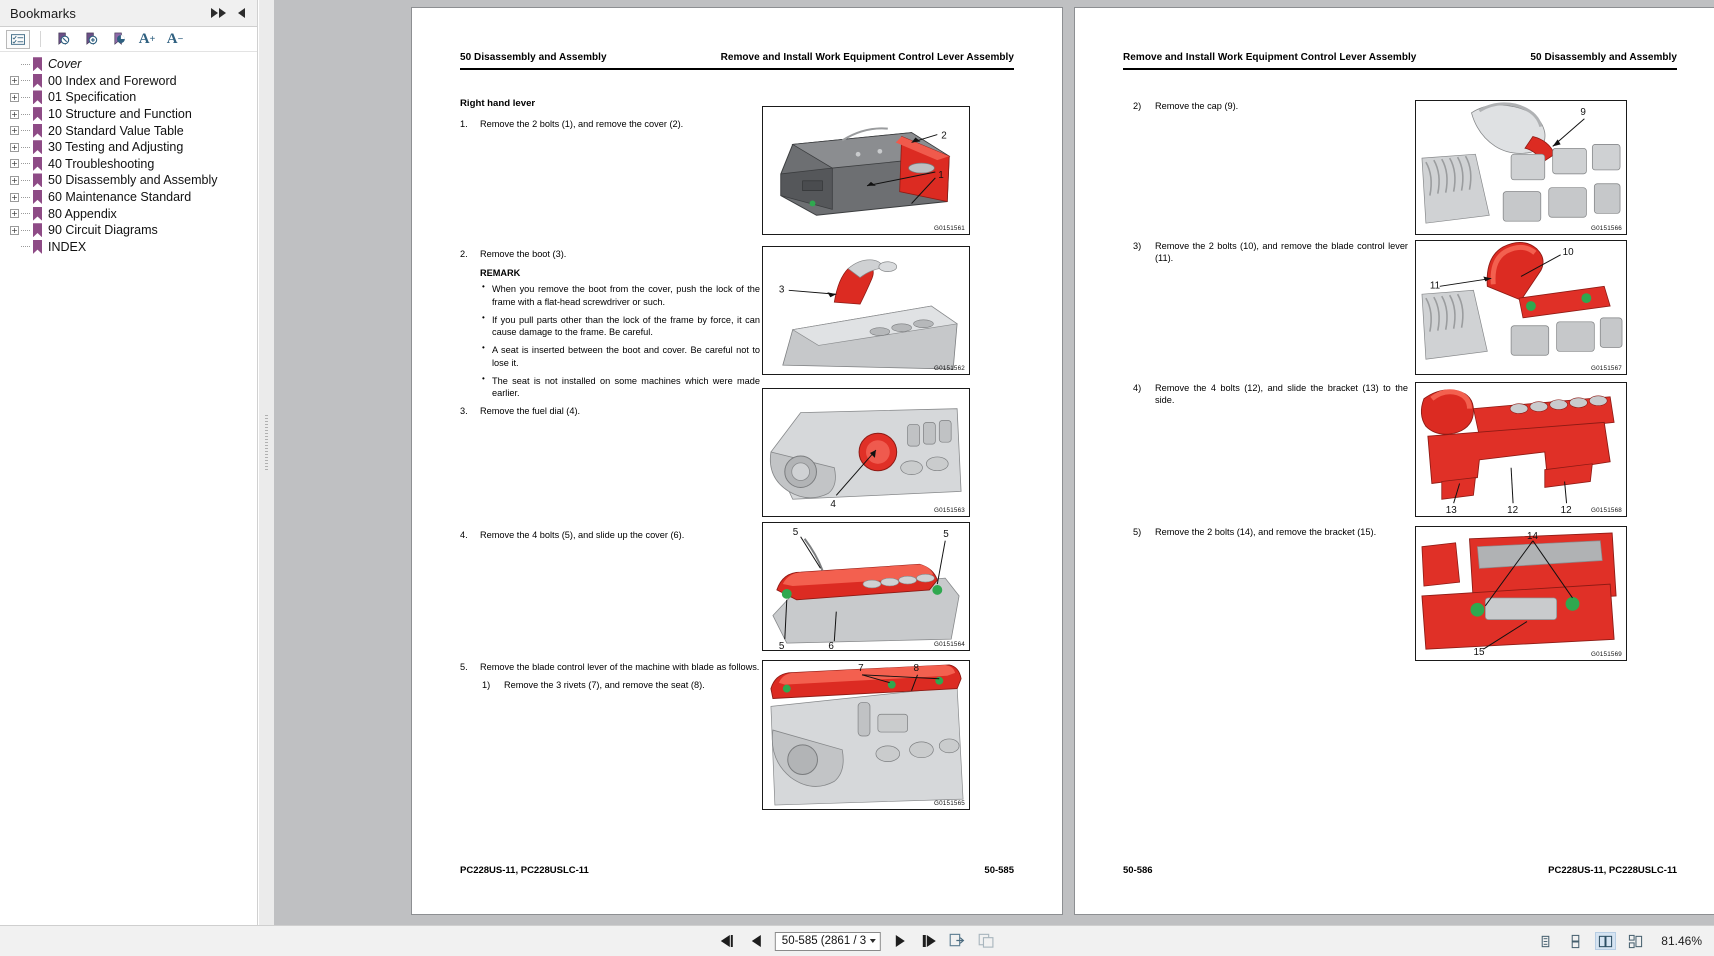 The height and width of the screenshot is (956, 1714). I want to click on delete-bookmark-icon, so click(63, 39).